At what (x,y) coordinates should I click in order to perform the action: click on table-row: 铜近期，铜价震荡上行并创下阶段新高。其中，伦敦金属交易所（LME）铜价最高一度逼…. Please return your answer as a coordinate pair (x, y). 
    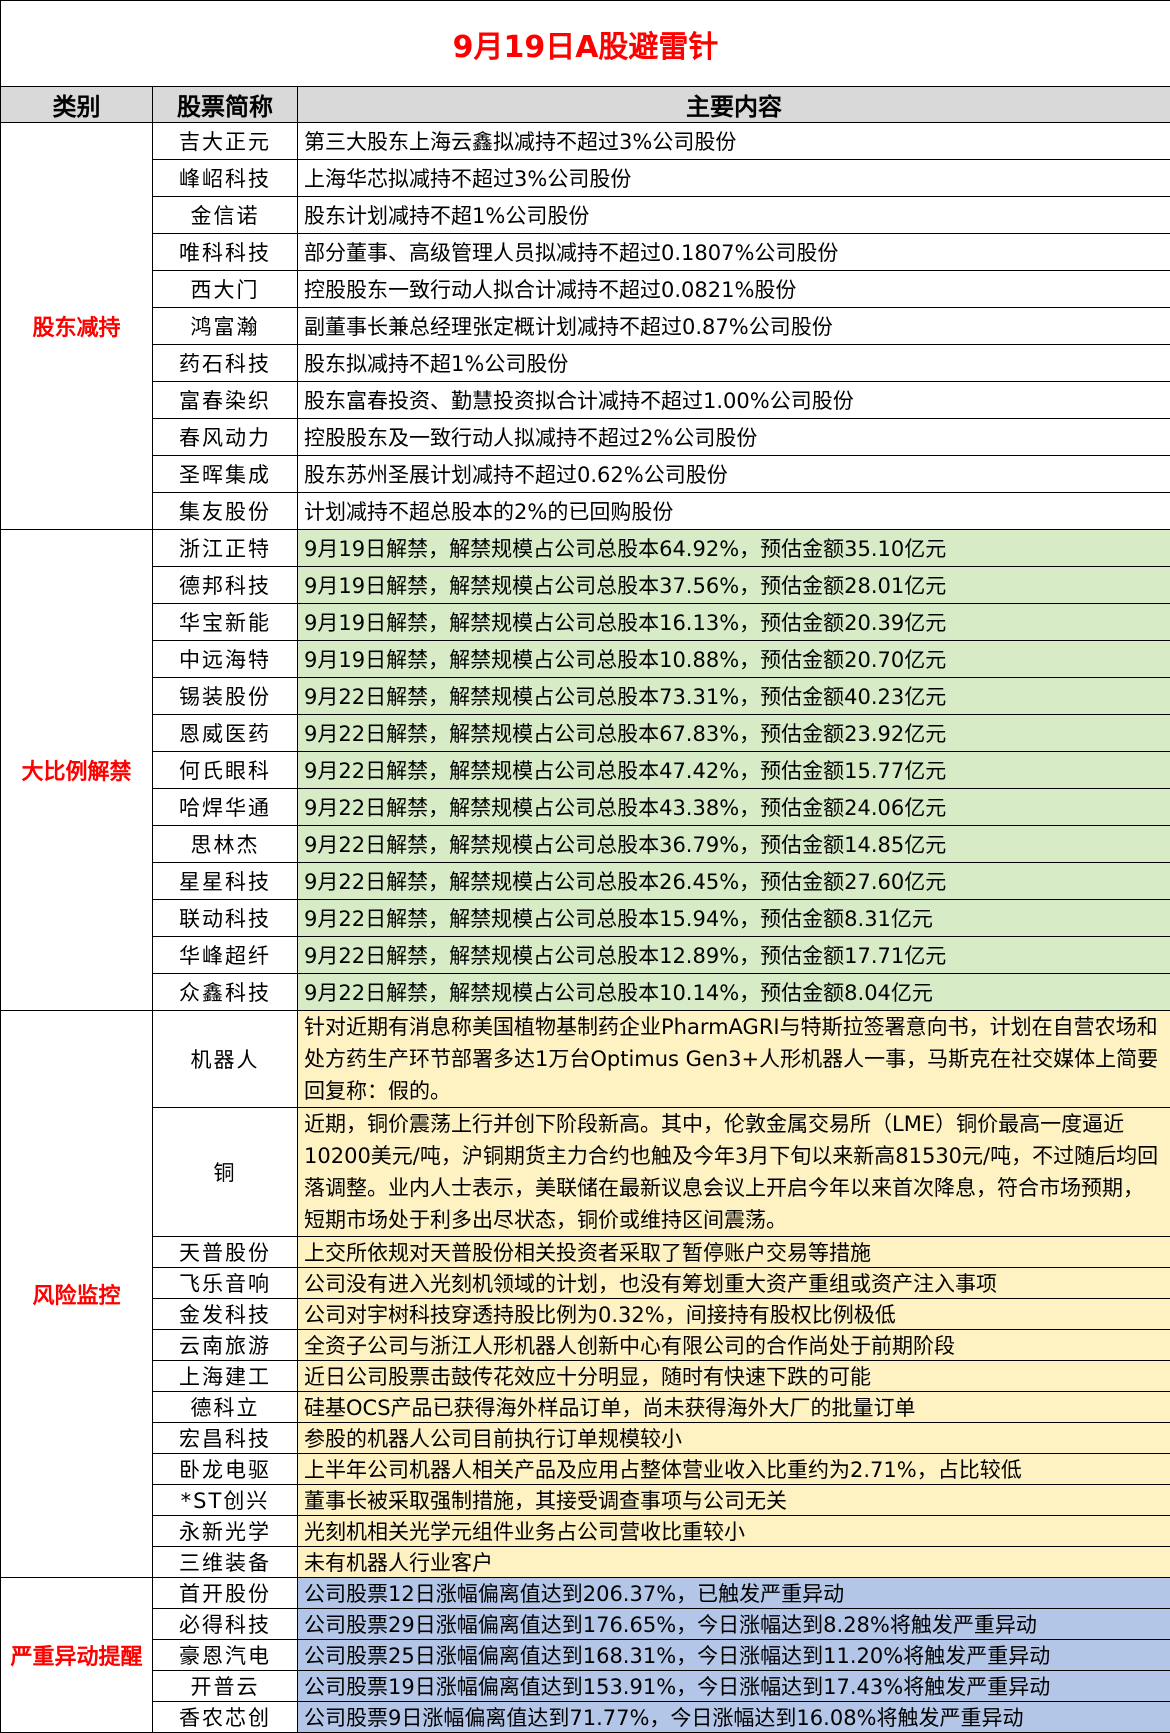
    Looking at the image, I should click on (585, 1172).